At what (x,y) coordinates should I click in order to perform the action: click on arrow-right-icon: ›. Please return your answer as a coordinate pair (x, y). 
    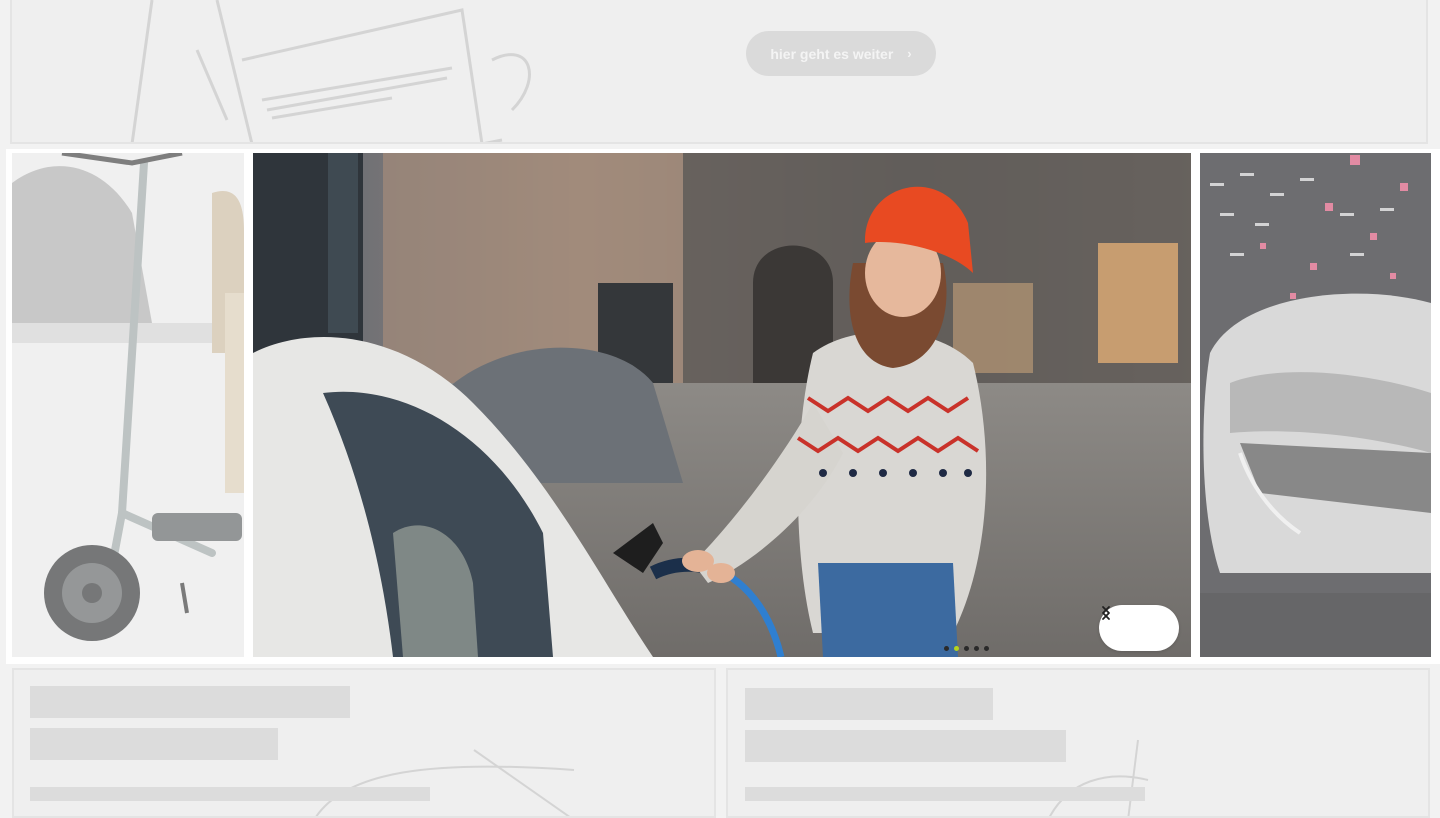
    Looking at the image, I should click on (909, 53).